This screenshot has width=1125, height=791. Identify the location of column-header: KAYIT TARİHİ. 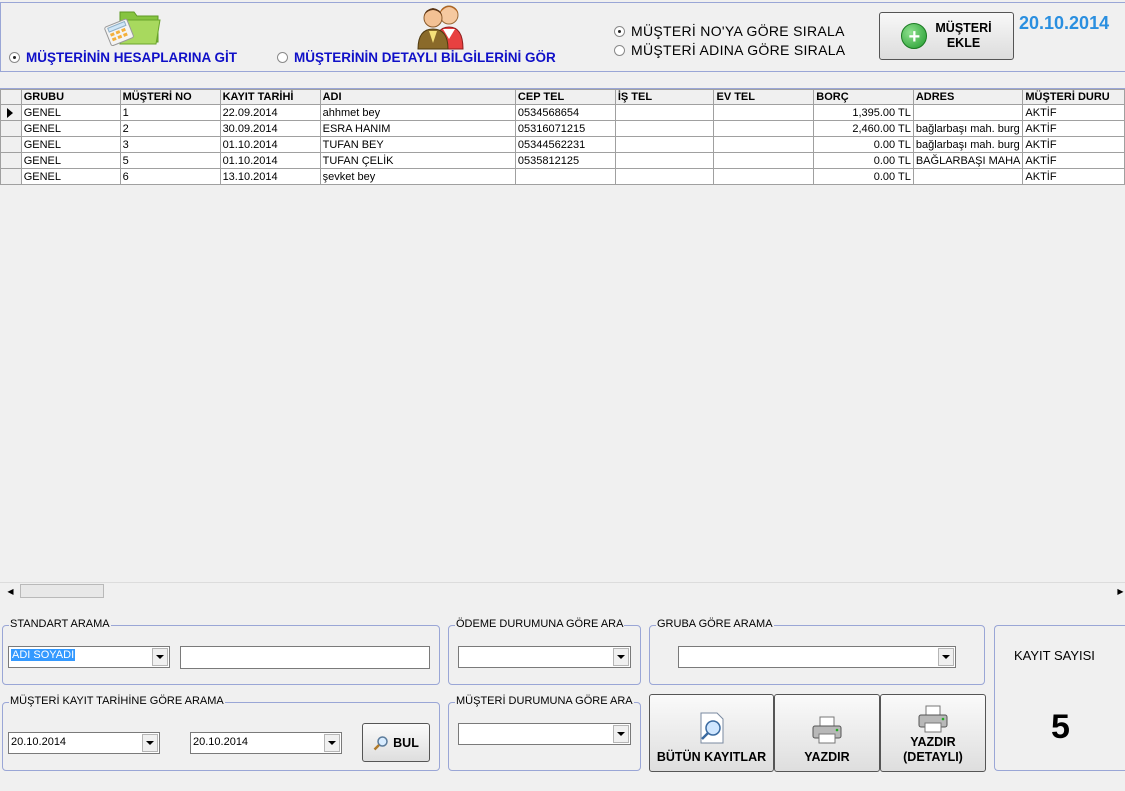
(270, 97).